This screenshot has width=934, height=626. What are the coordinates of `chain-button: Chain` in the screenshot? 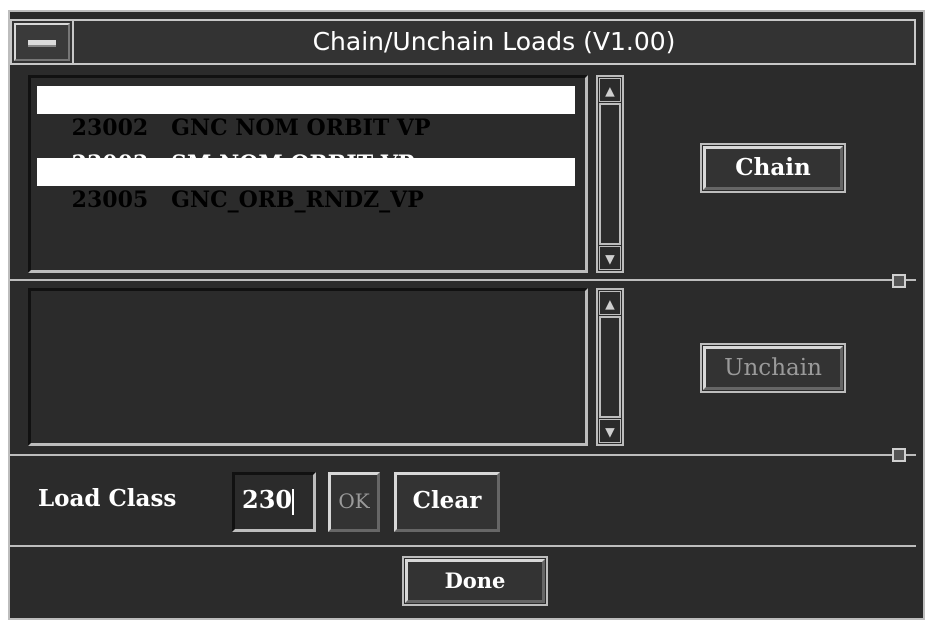 It's located at (773, 168).